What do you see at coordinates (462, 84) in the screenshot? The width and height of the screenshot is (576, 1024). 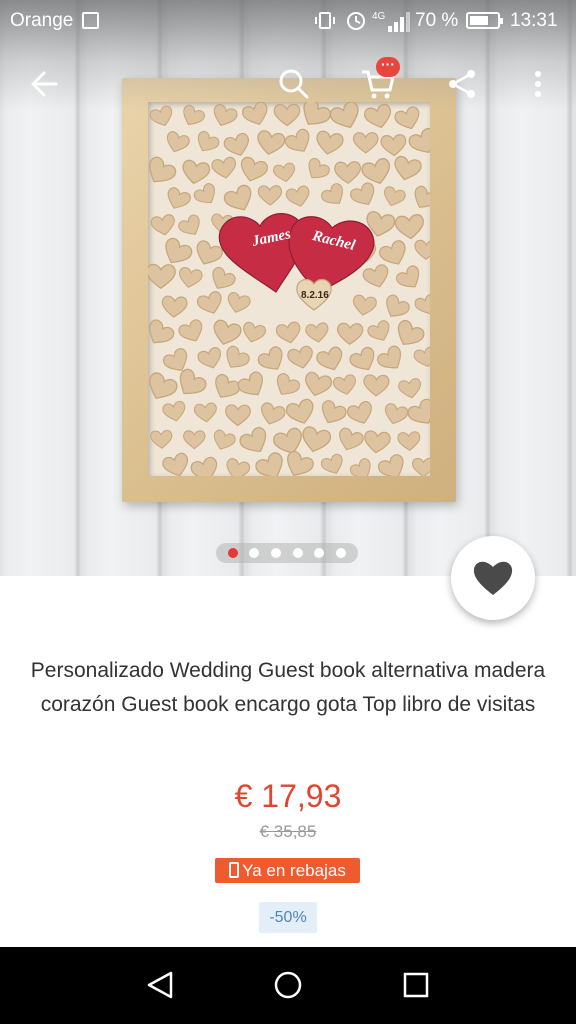 I see `share-icon` at bounding box center [462, 84].